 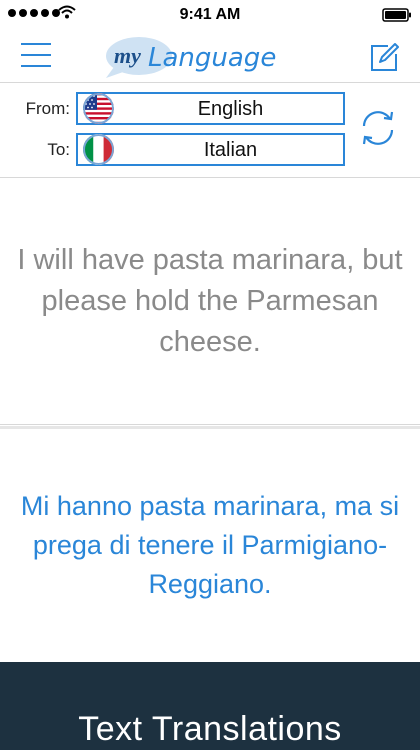 I want to click on app-logo: my Language, so click(x=191, y=57).